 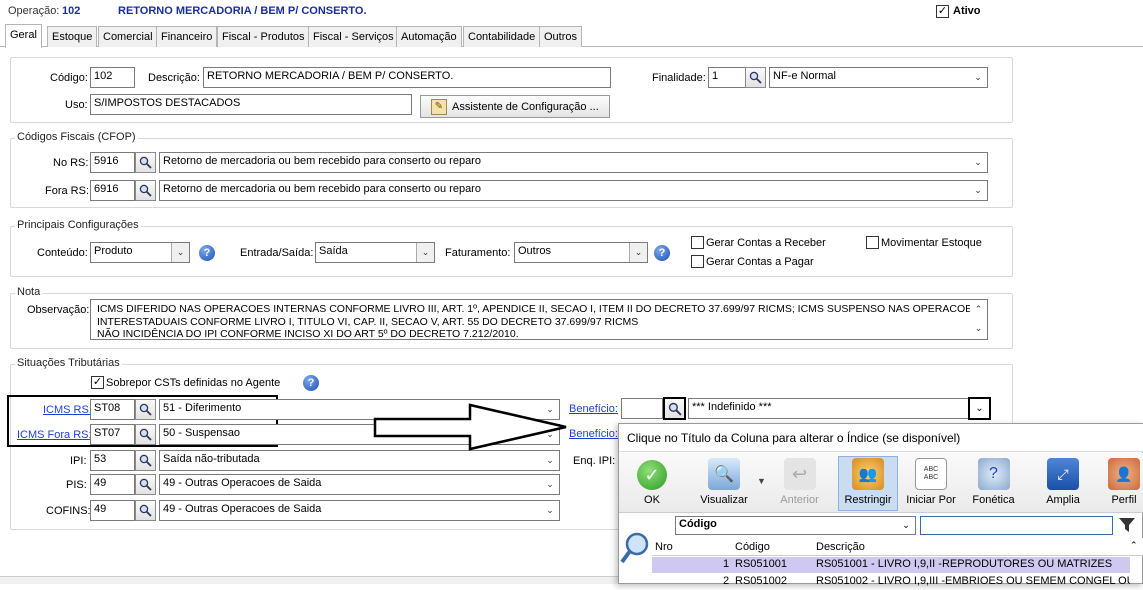 What do you see at coordinates (54, 435) in the screenshot?
I see `icms-fora-rs-link: ICMS Fora RS:` at bounding box center [54, 435].